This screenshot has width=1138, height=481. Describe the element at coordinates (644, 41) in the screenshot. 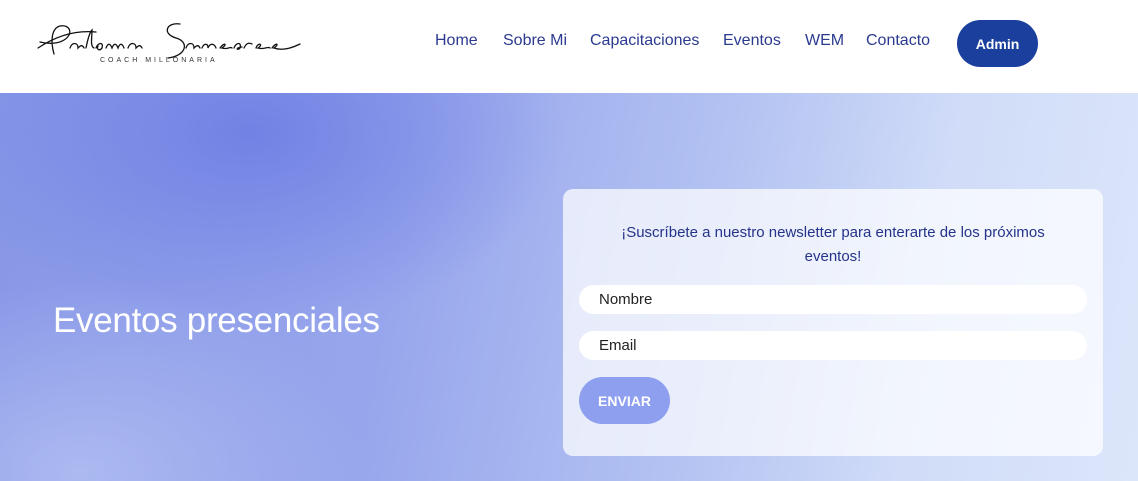

I see `nav-capacitaciones: Capacitaciones` at that location.